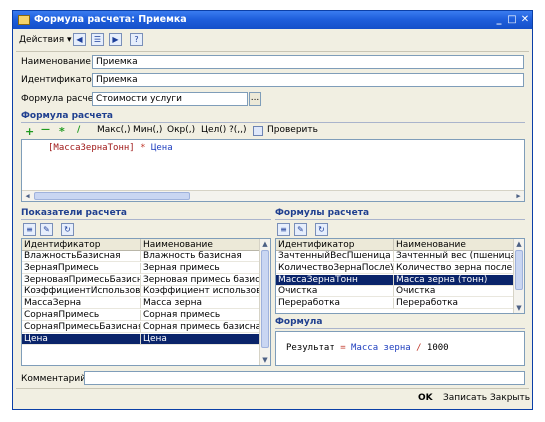 Image resolution: width=545 pixels, height=422 pixels. Describe the element at coordinates (141, 304) in the screenshot. I see `indicators-row: МассаЗерна Масса зерна` at that location.